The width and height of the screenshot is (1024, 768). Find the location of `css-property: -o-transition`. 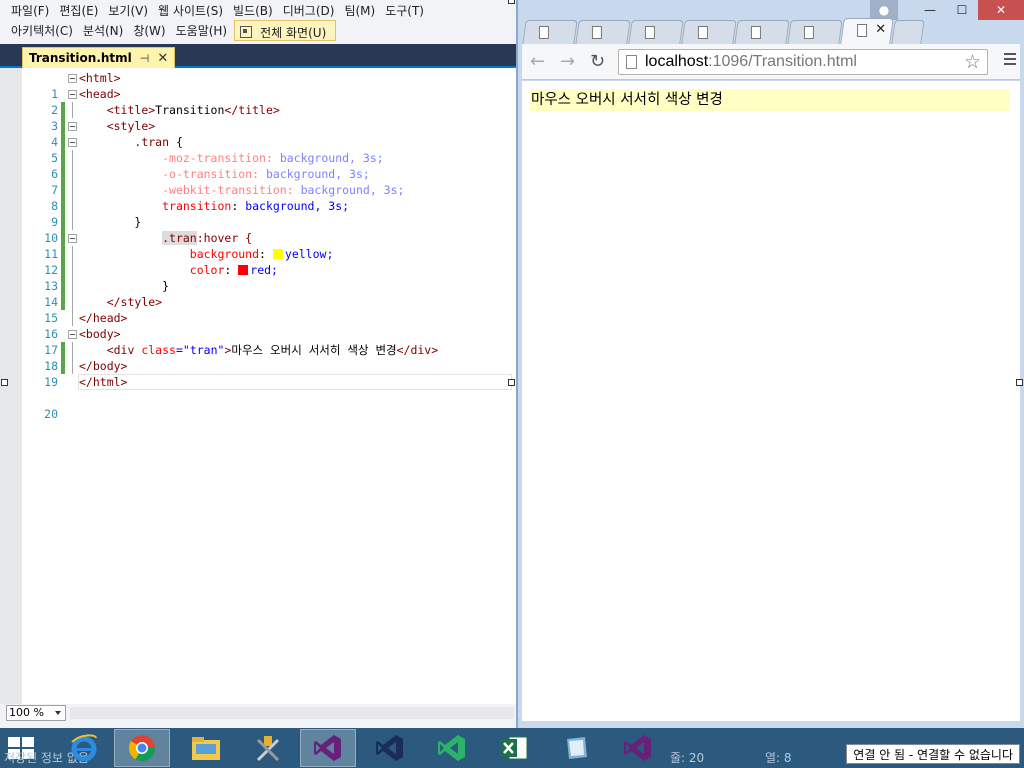

css-property: -o-transition is located at coordinates (207, 174).